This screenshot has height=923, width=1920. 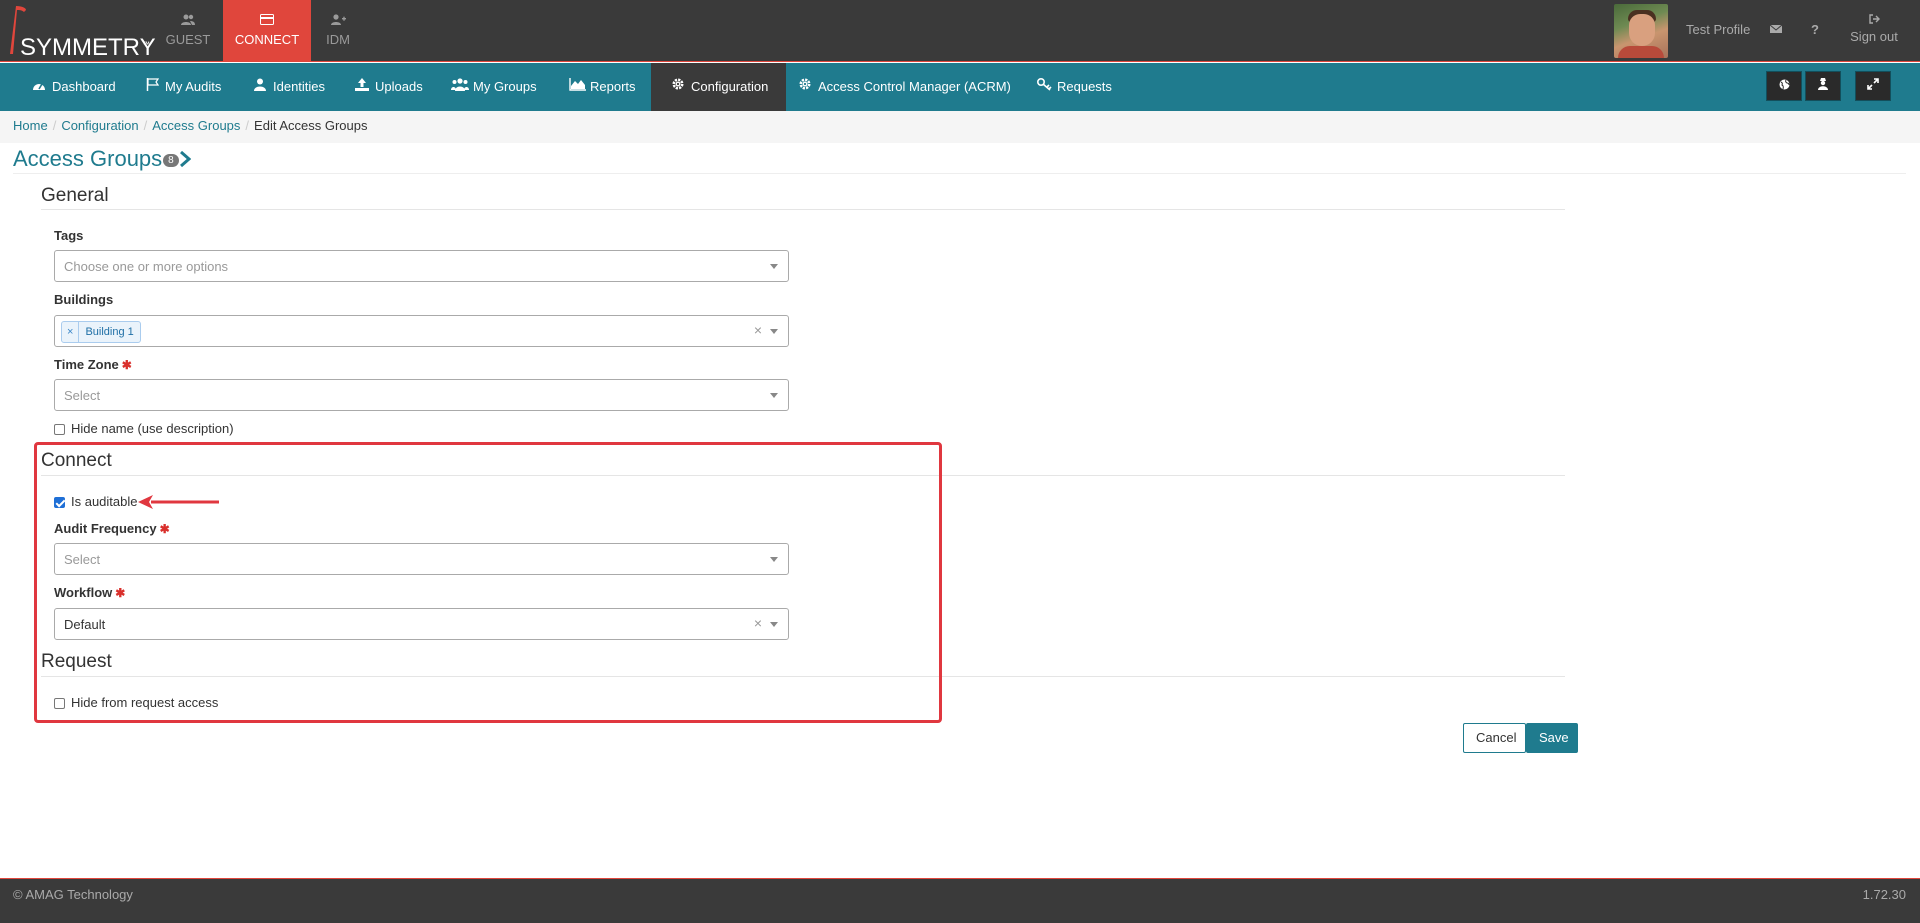 I want to click on app-tab-guest: GUEST, so click(x=188, y=31).